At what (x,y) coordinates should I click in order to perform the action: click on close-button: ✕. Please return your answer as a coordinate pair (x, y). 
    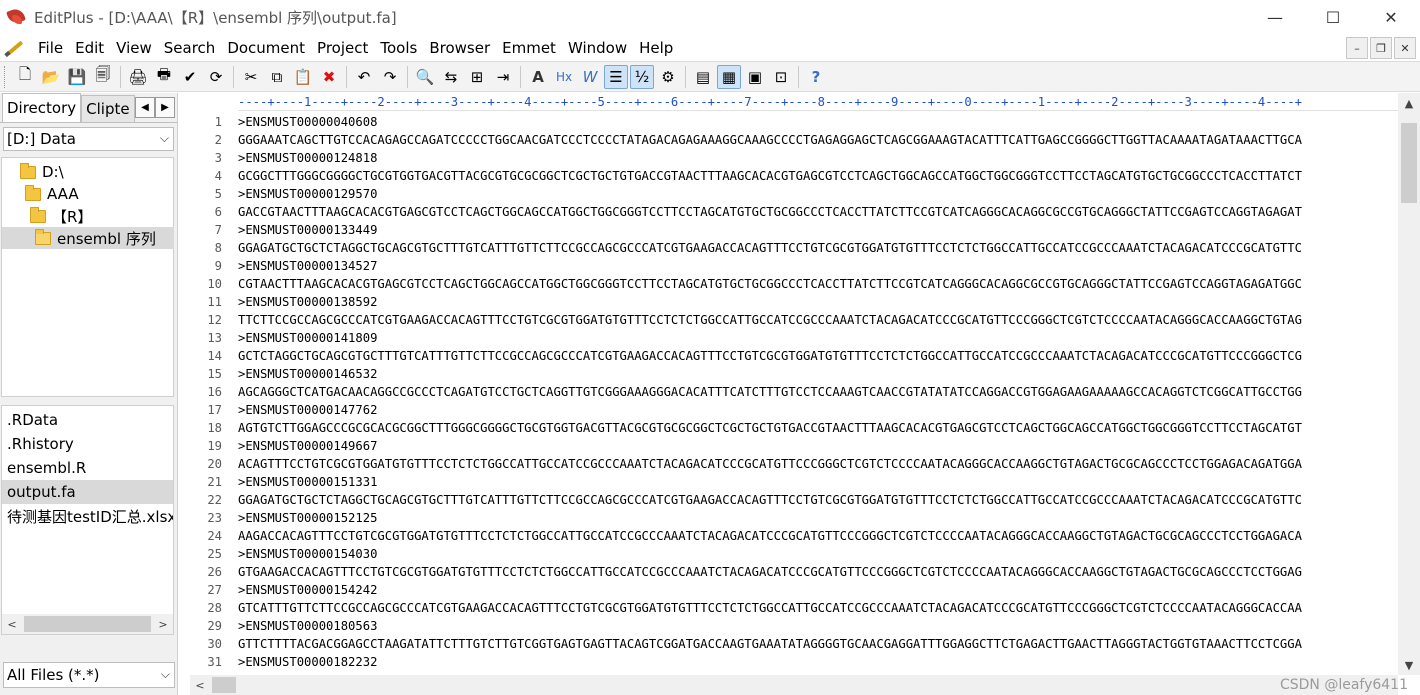
    Looking at the image, I should click on (1391, 17).